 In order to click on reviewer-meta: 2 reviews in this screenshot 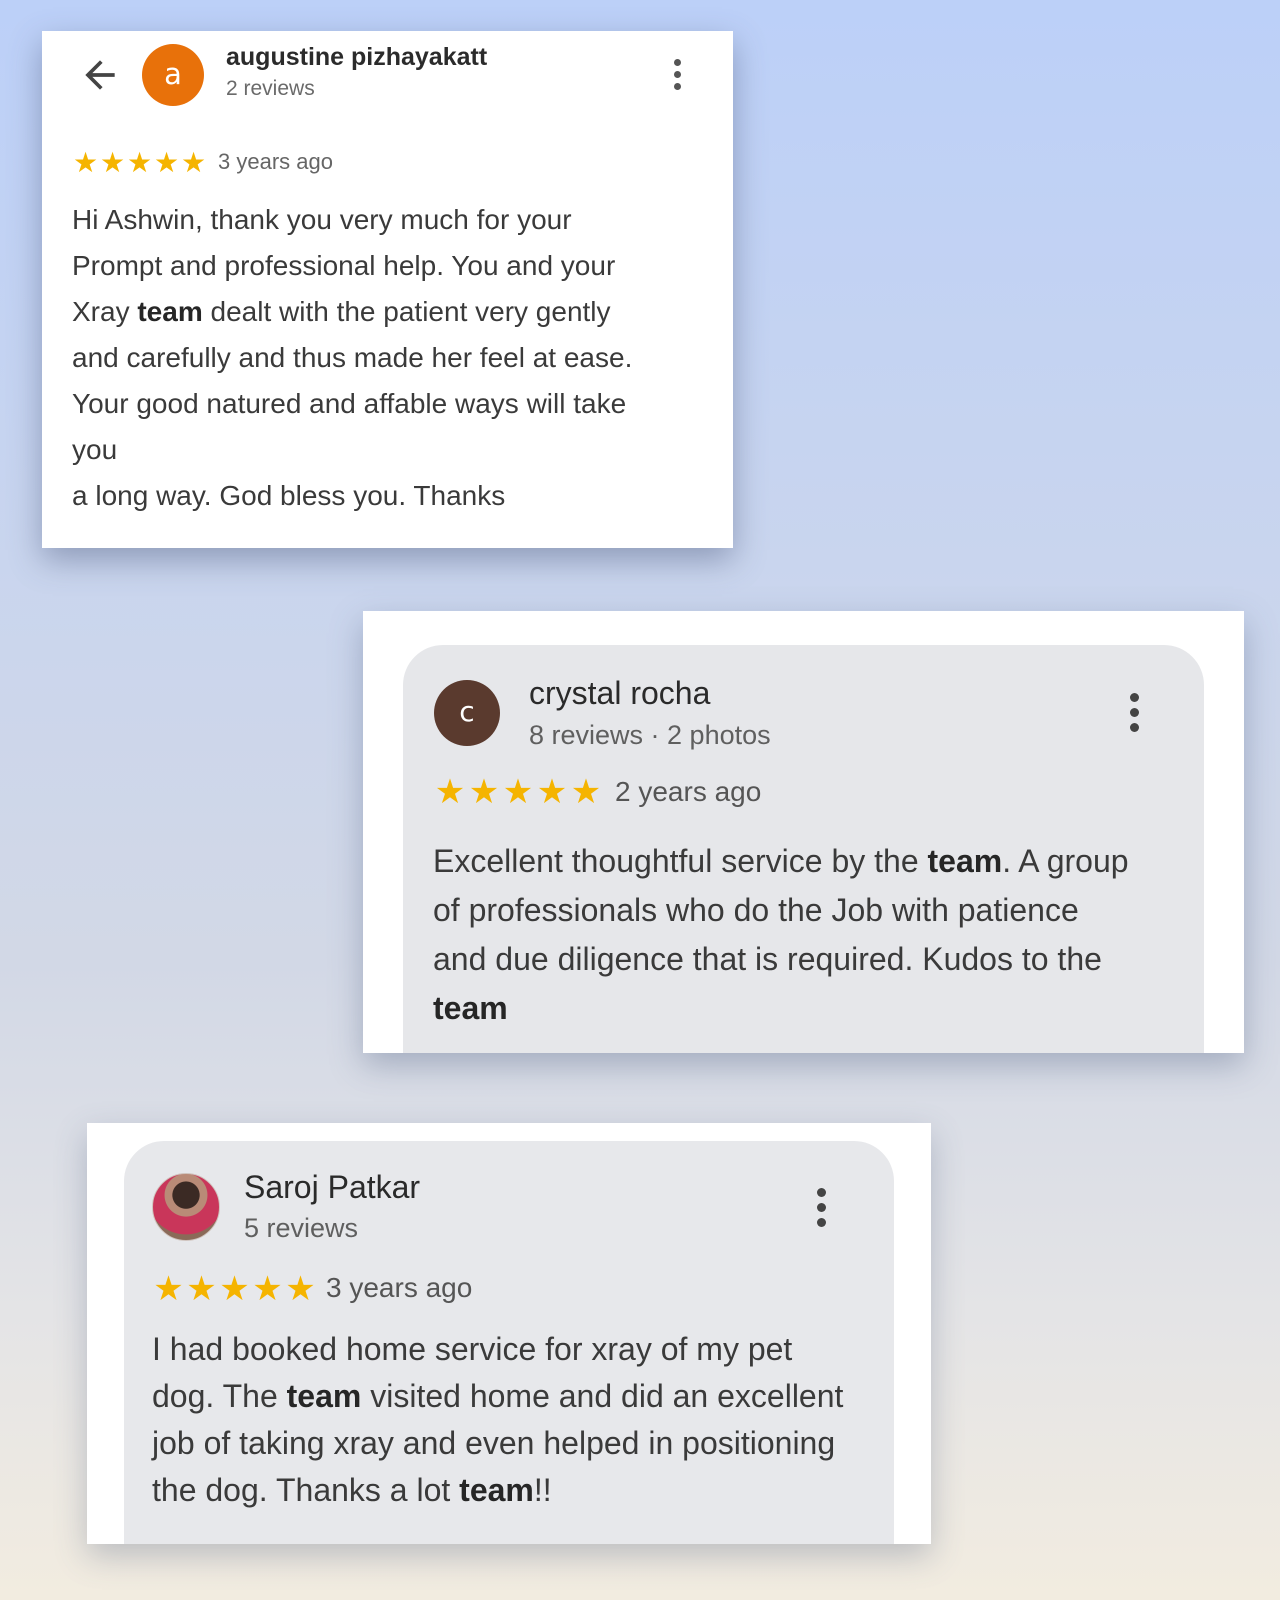, I will do `click(270, 88)`.